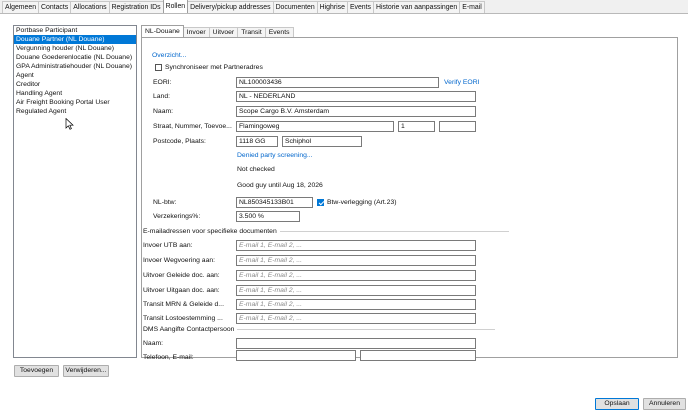 The image size is (688, 411). I want to click on role-item-regulated-agent: Regulated Agent, so click(75, 111).